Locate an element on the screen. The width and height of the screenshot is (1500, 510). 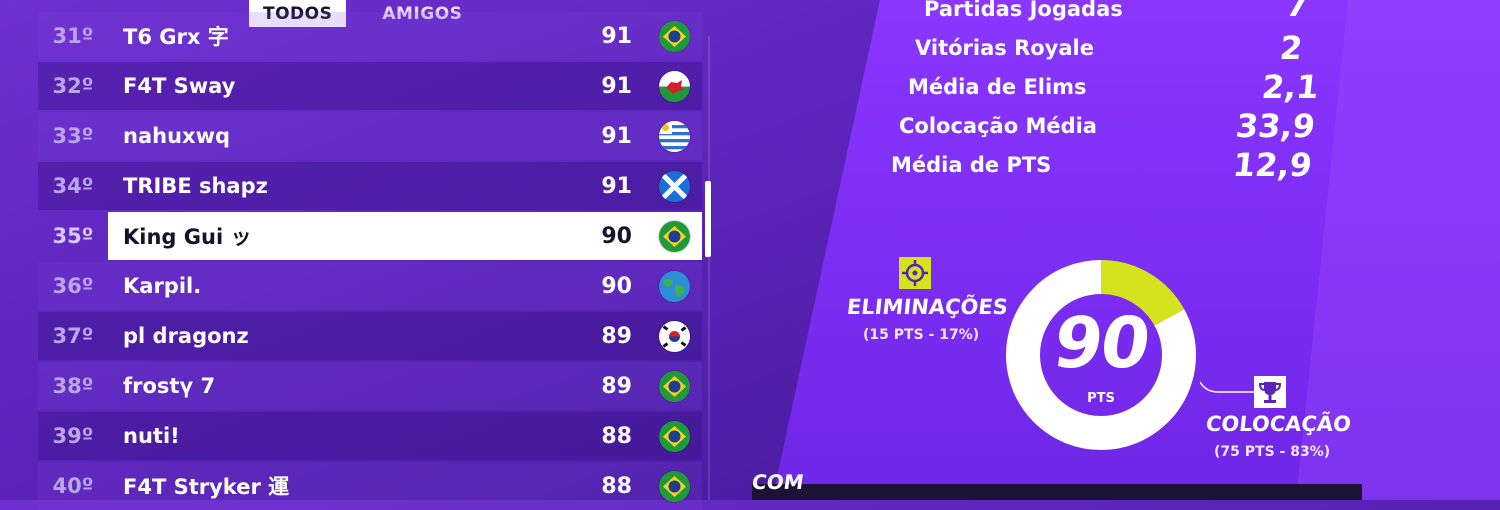
globe-icon is located at coordinates (674, 286).